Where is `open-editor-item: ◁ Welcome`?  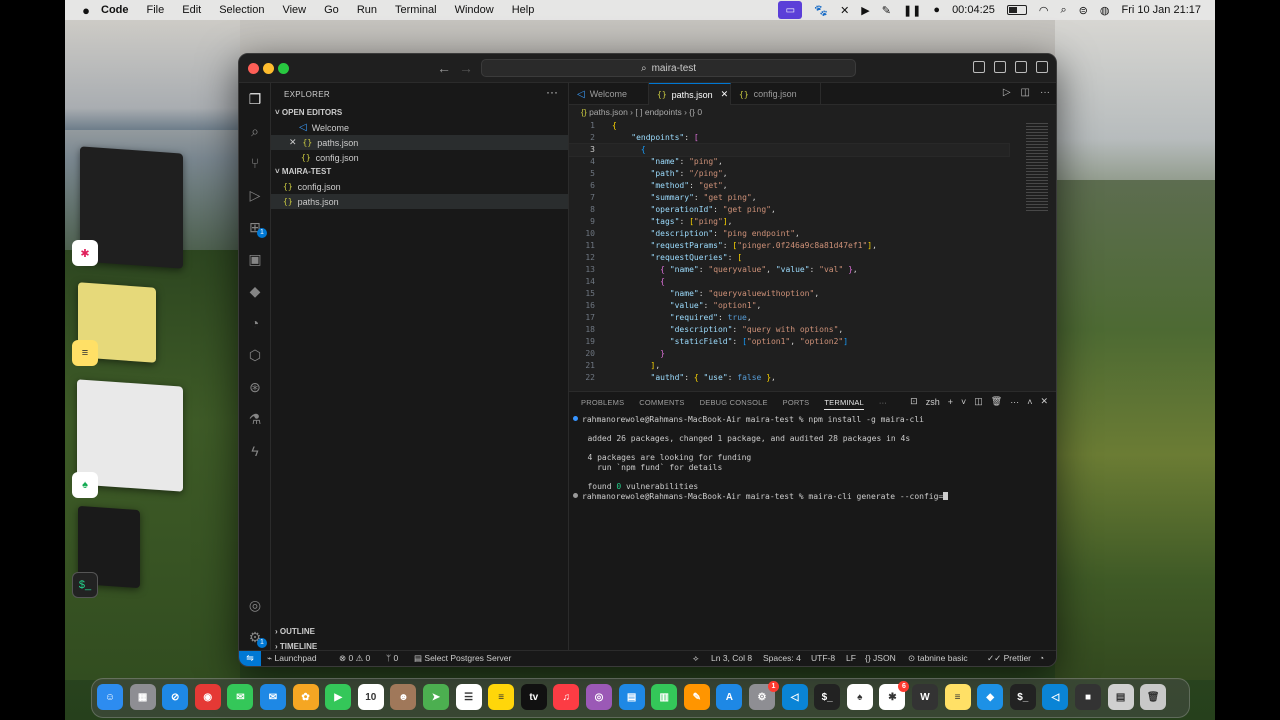 open-editor-item: ◁ Welcome is located at coordinates (419, 127).